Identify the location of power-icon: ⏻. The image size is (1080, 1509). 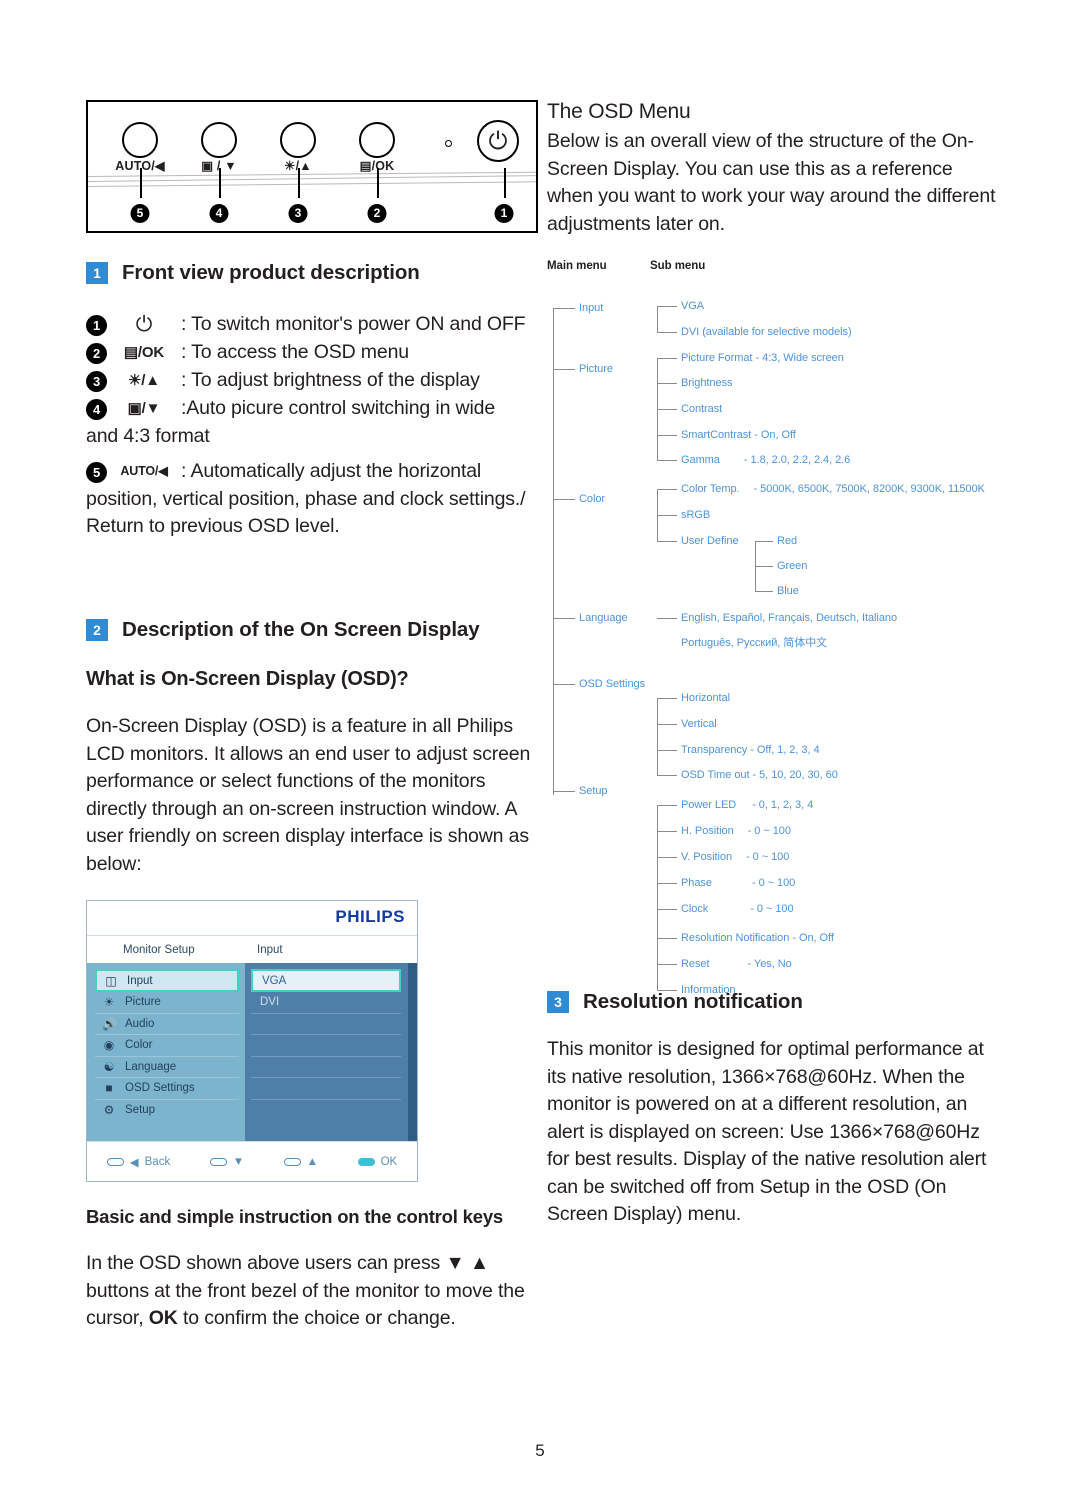
(498, 141).